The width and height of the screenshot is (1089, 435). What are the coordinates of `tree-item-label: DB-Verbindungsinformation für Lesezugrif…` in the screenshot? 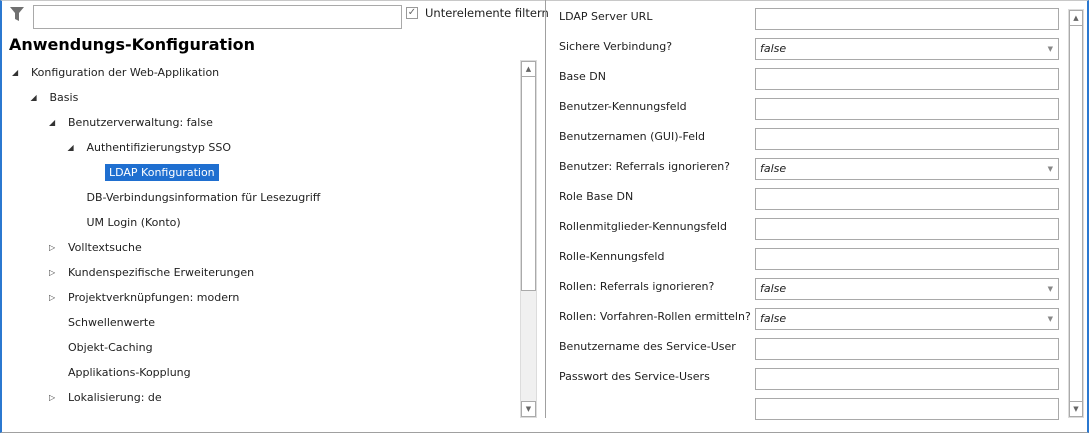 It's located at (203, 197).